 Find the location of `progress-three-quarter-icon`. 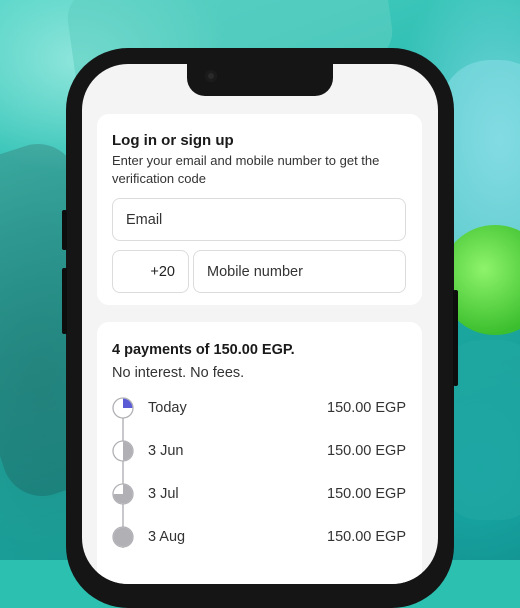

progress-three-quarter-icon is located at coordinates (123, 494).